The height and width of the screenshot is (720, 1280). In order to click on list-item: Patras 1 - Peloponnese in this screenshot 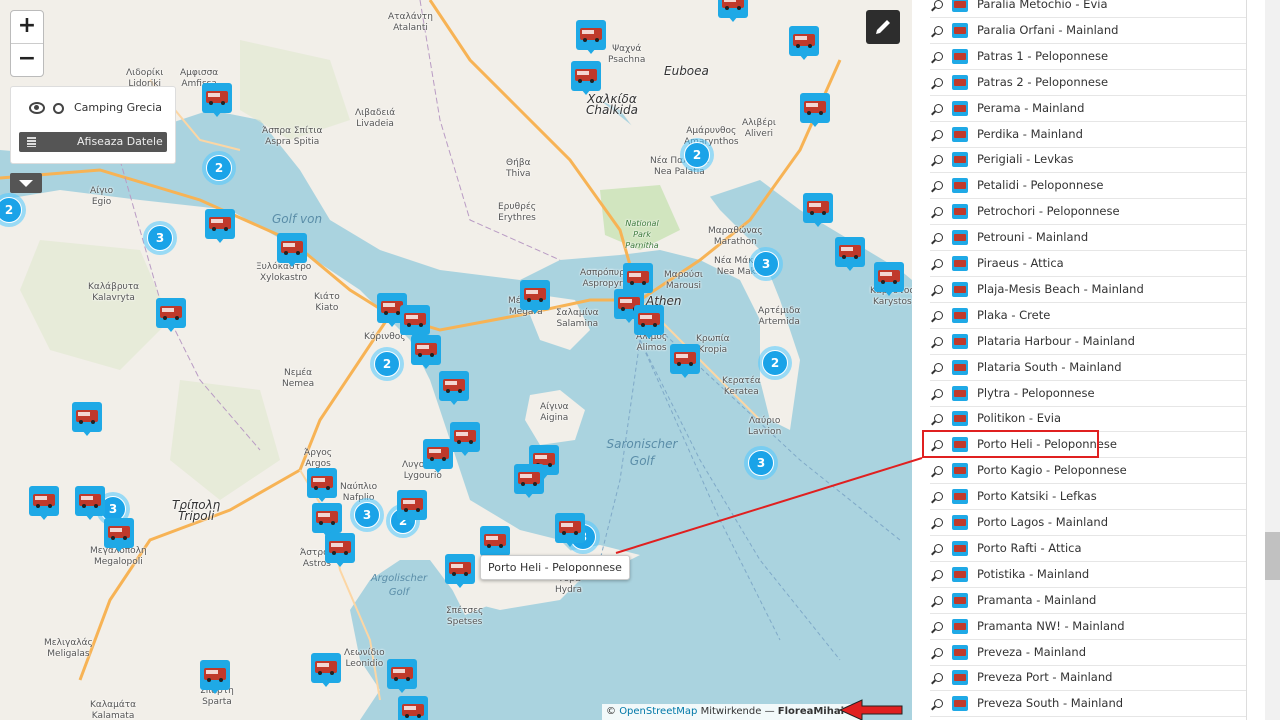, I will do `click(1088, 57)`.